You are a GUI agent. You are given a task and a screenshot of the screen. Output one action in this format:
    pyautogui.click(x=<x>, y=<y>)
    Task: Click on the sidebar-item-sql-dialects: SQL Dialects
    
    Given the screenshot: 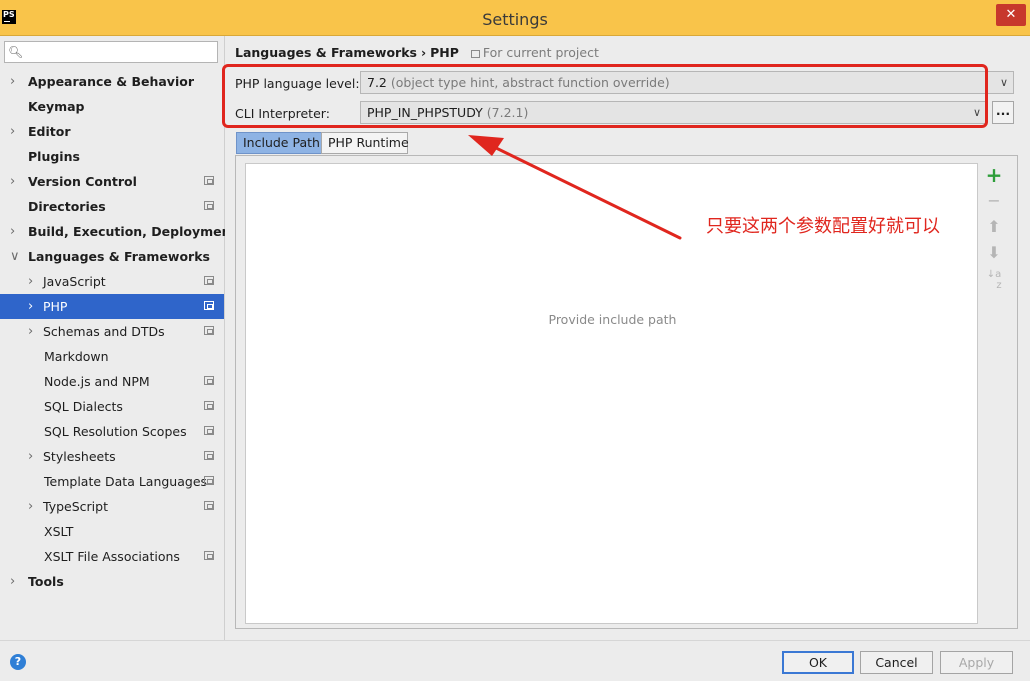 What is the action you would take?
    pyautogui.click(x=112, y=406)
    